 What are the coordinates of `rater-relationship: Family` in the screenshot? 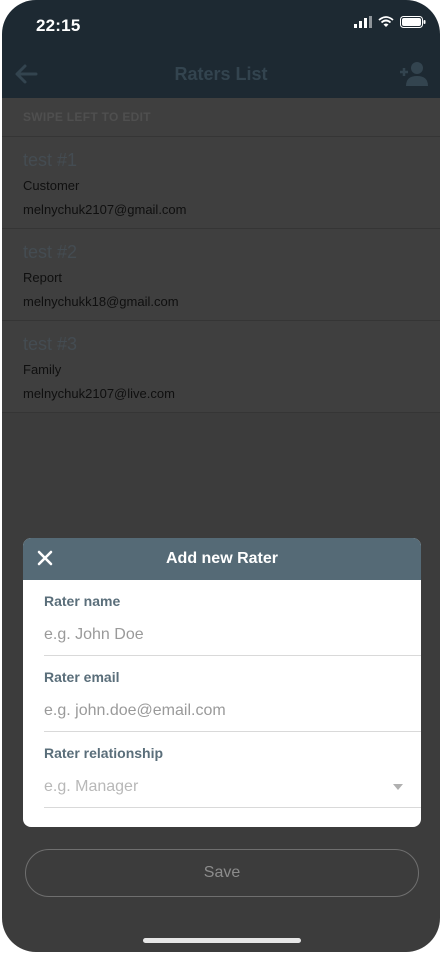 It's located at (42, 369).